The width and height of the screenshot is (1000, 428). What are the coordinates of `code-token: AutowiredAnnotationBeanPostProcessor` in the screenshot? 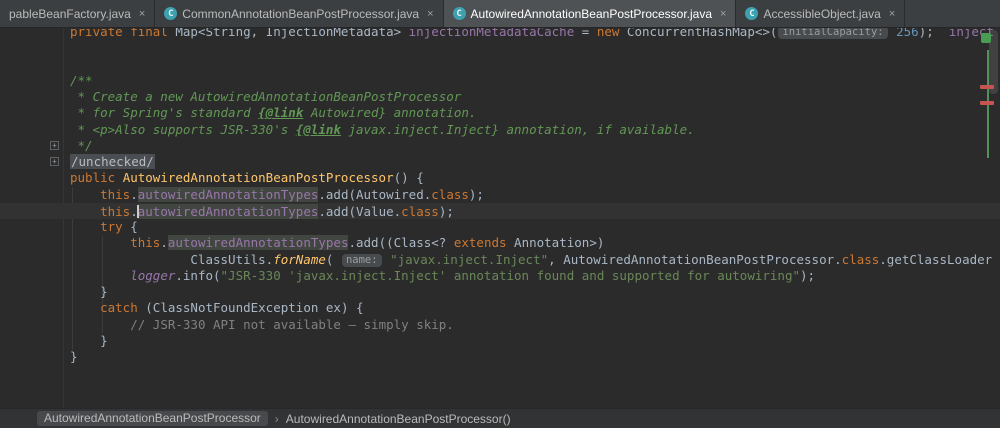 It's located at (258, 178).